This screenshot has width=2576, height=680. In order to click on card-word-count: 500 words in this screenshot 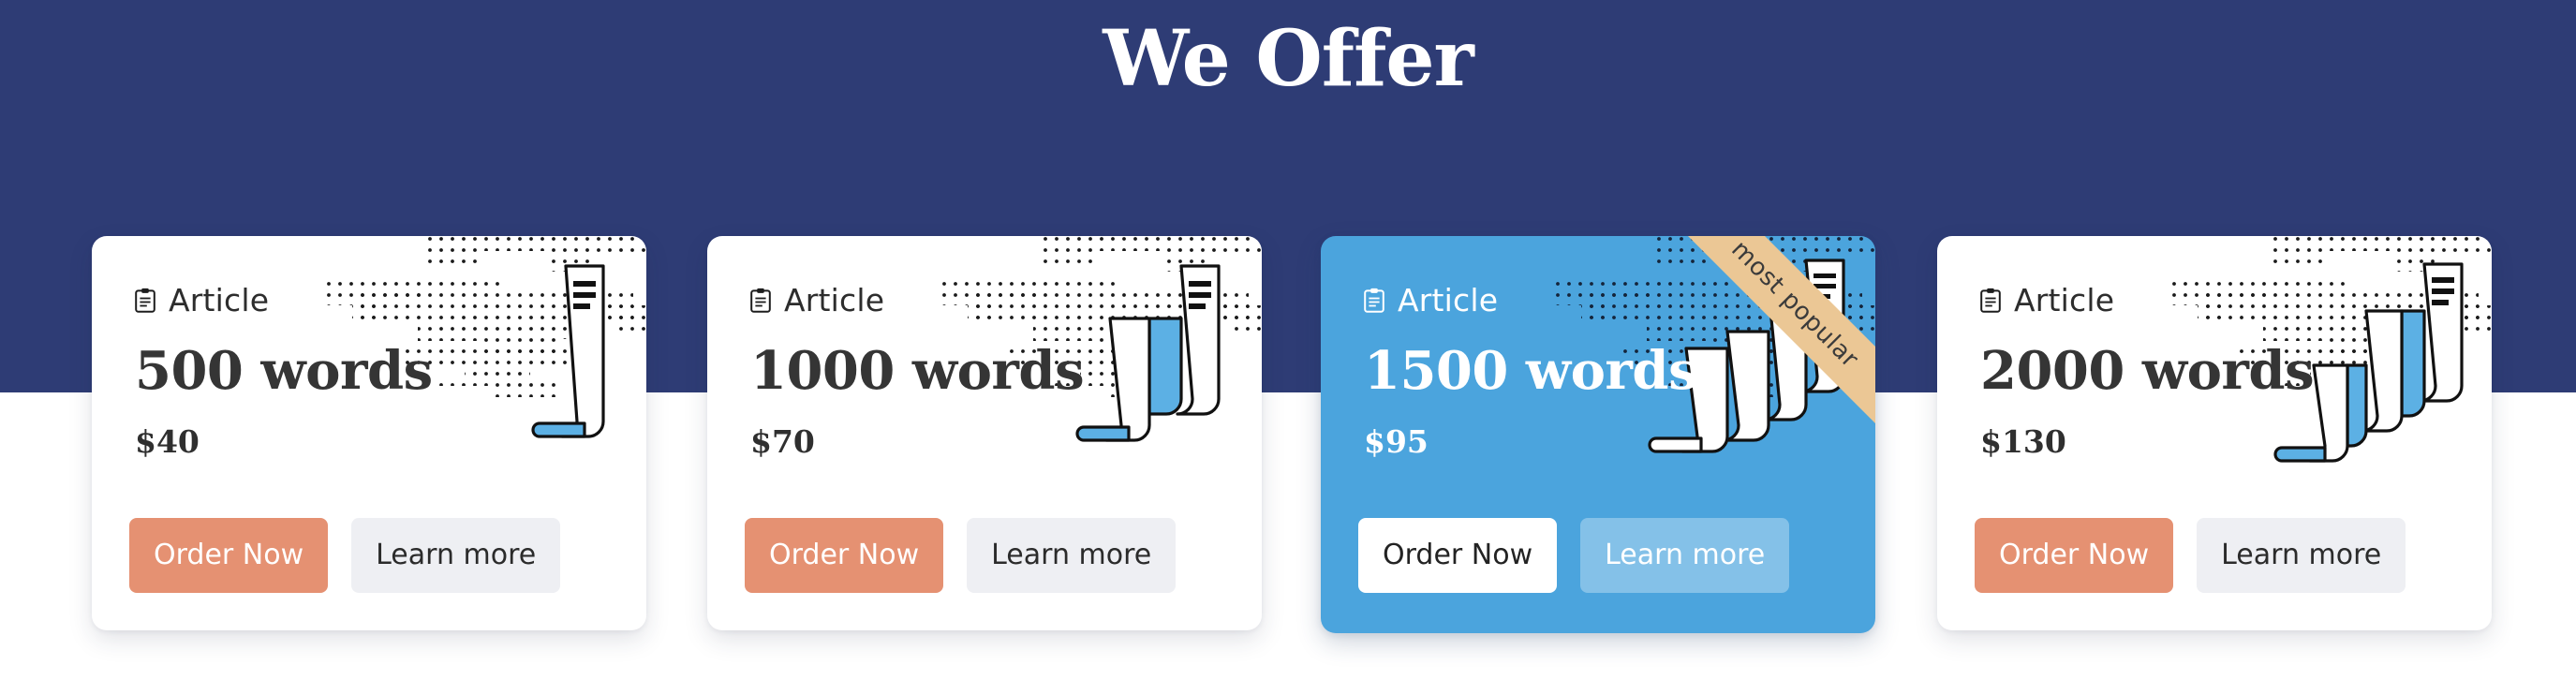, I will do `click(284, 371)`.